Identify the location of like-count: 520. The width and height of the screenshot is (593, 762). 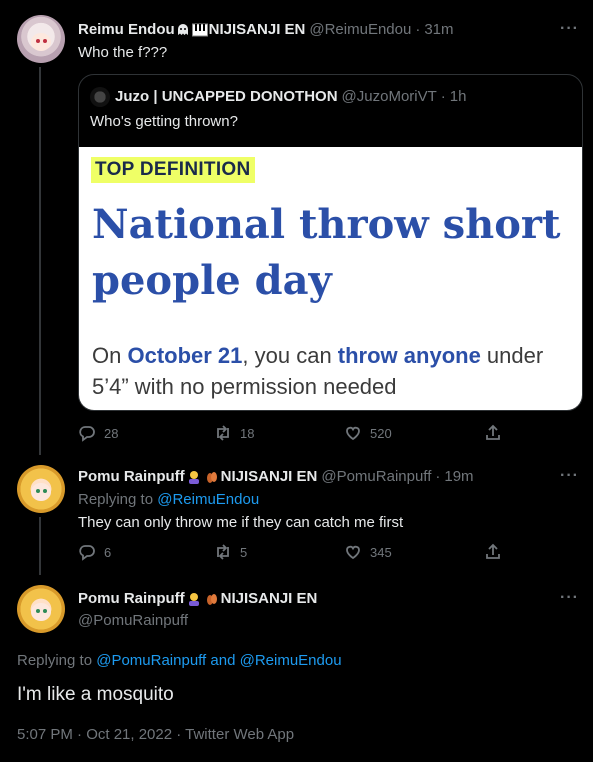
(381, 433).